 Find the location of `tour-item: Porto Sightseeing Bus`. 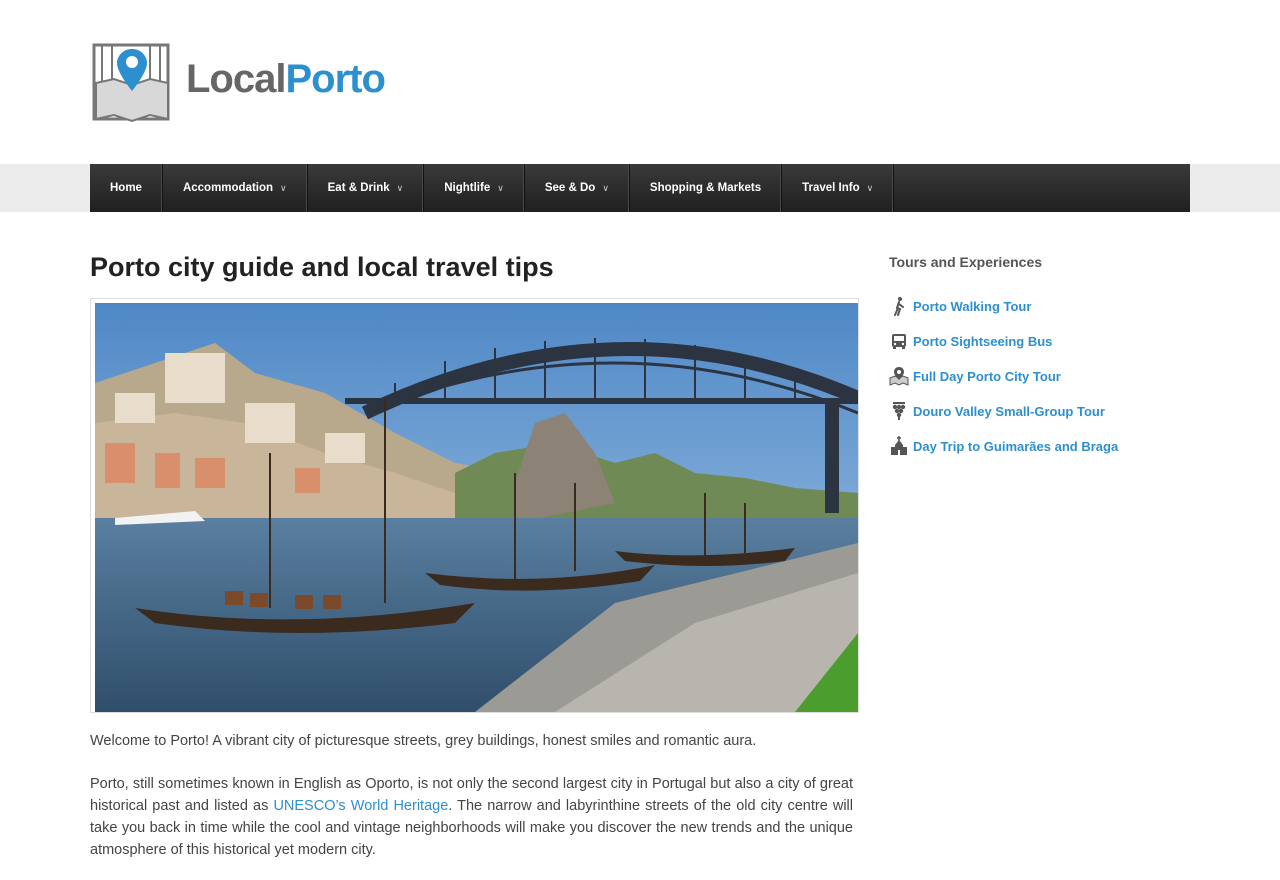

tour-item: Porto Sightseeing Bus is located at coordinates (970, 341).